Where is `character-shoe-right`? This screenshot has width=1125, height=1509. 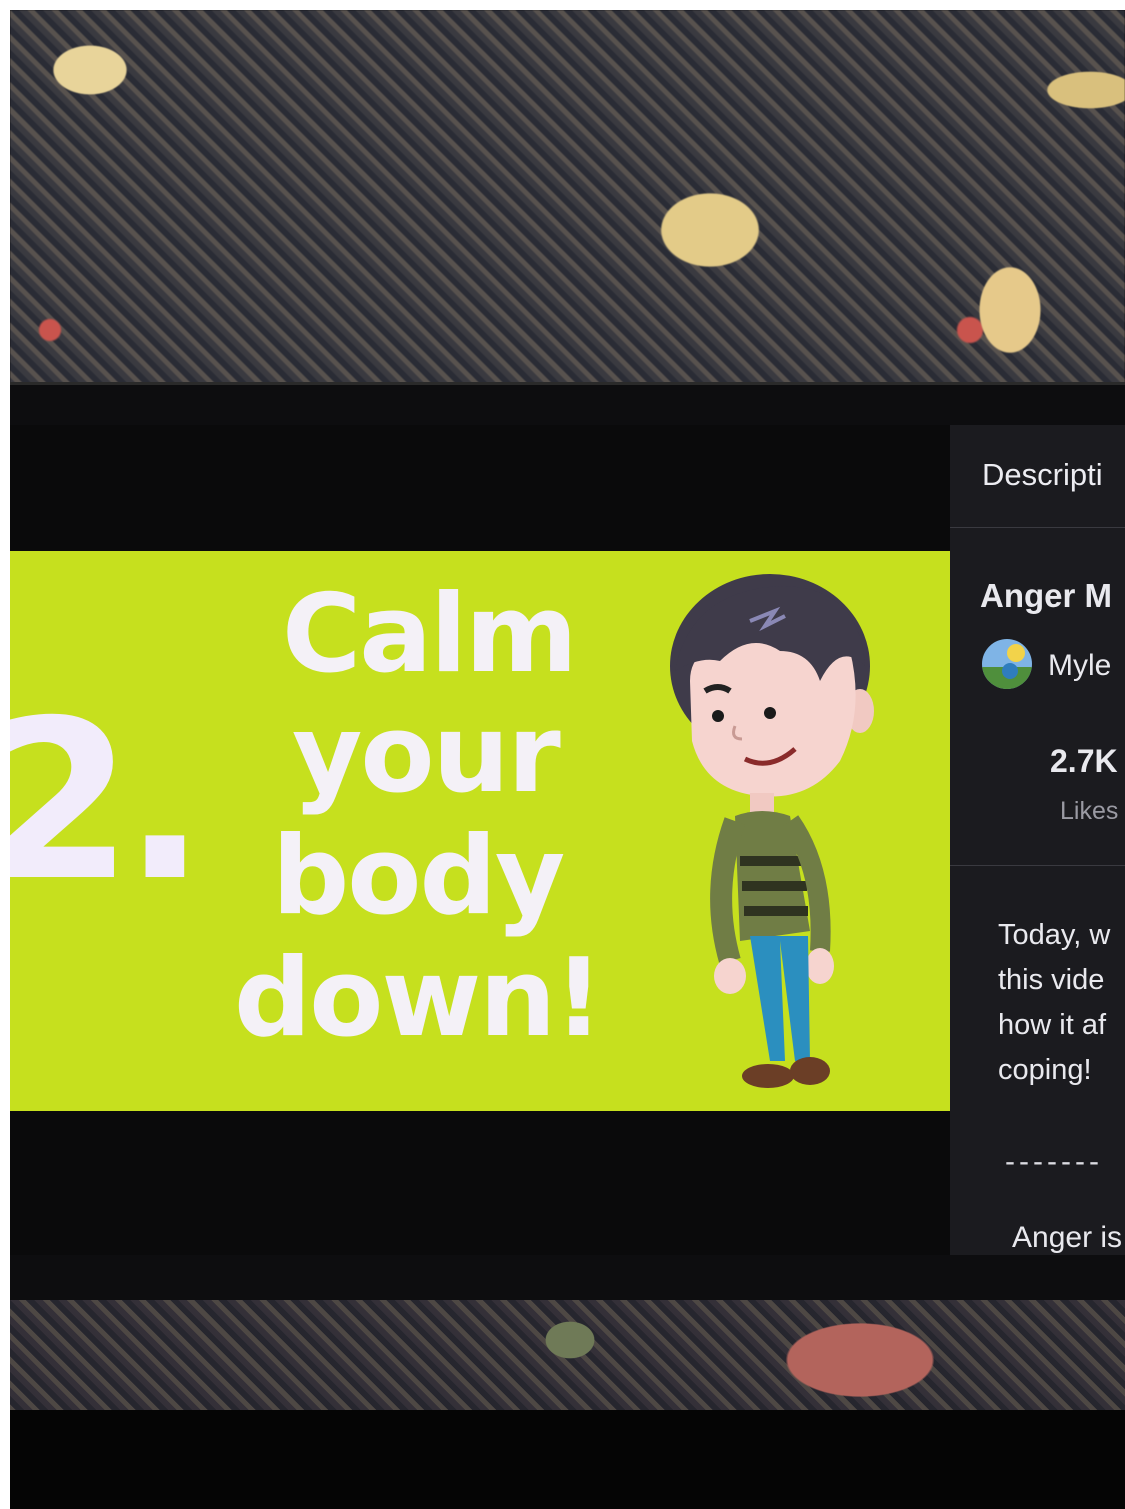 character-shoe-right is located at coordinates (810, 1071).